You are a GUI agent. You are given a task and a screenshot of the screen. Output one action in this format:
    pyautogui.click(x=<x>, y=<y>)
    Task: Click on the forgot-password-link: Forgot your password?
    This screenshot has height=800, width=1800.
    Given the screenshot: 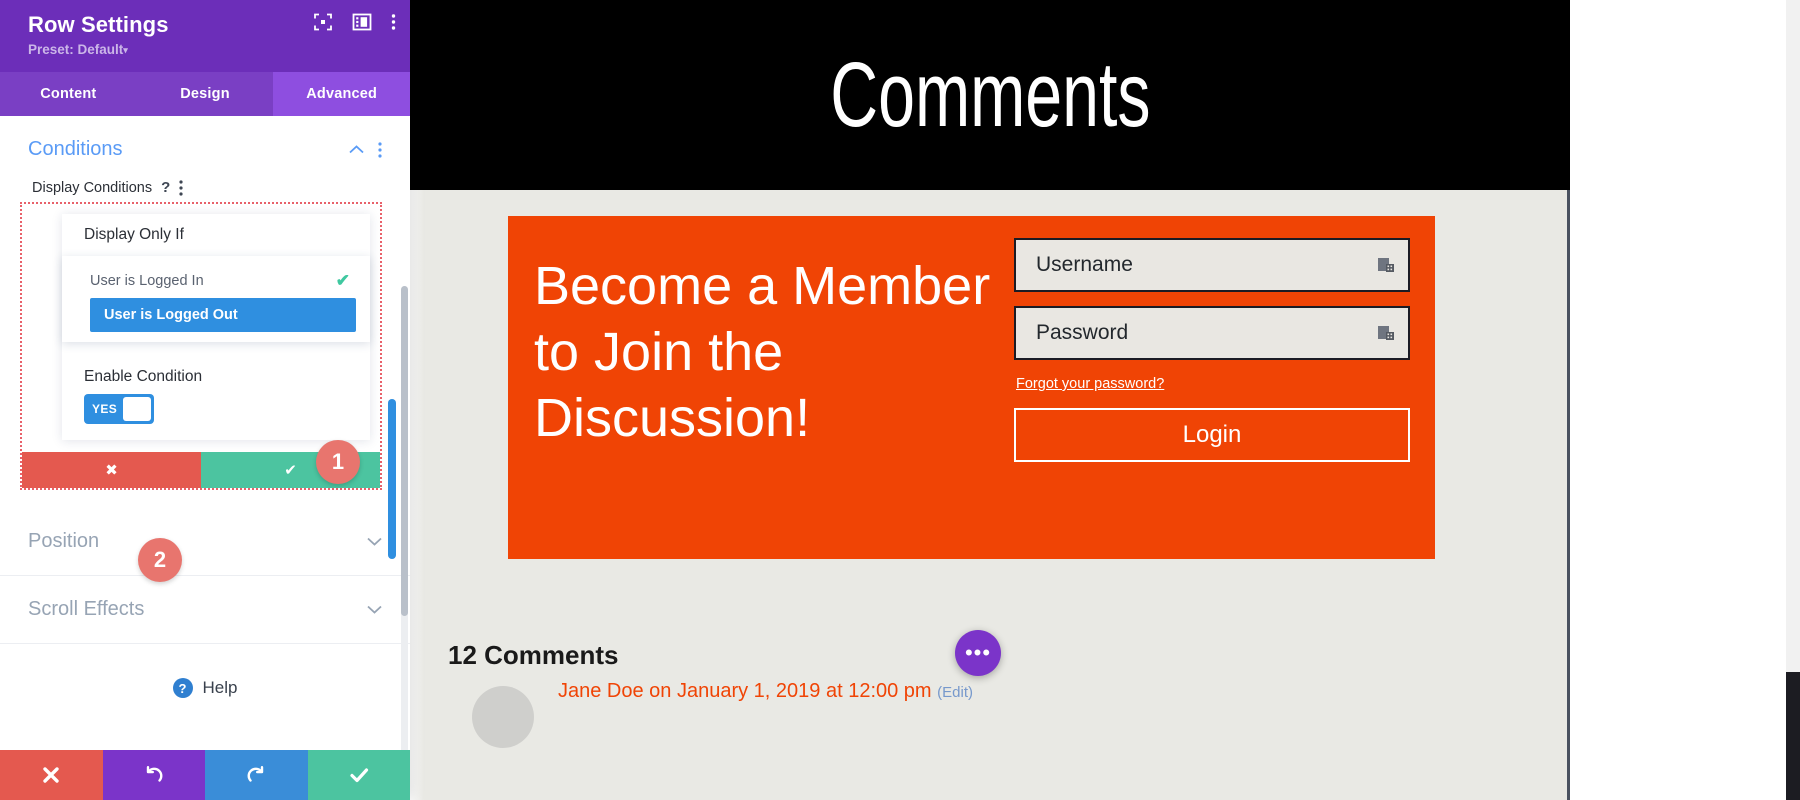 What is the action you would take?
    pyautogui.click(x=1090, y=384)
    